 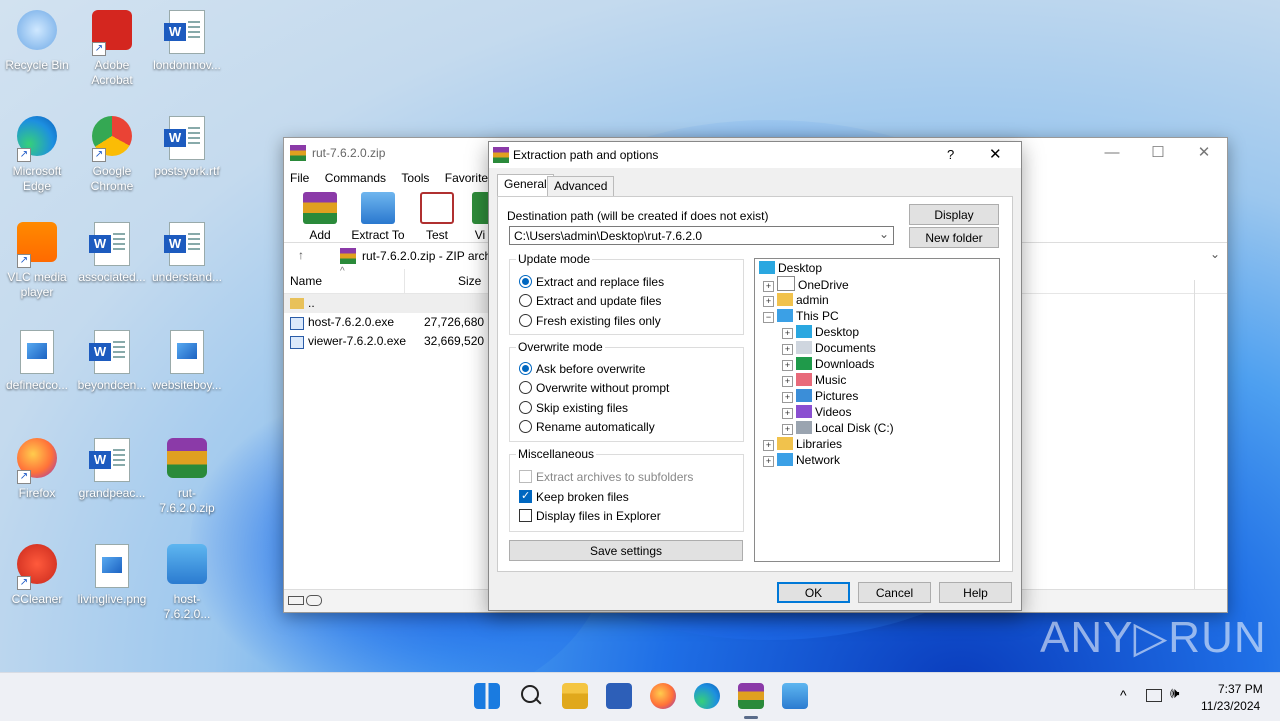 What do you see at coordinates (801, 316) in the screenshot?
I see `tree-node: − This PC` at bounding box center [801, 316].